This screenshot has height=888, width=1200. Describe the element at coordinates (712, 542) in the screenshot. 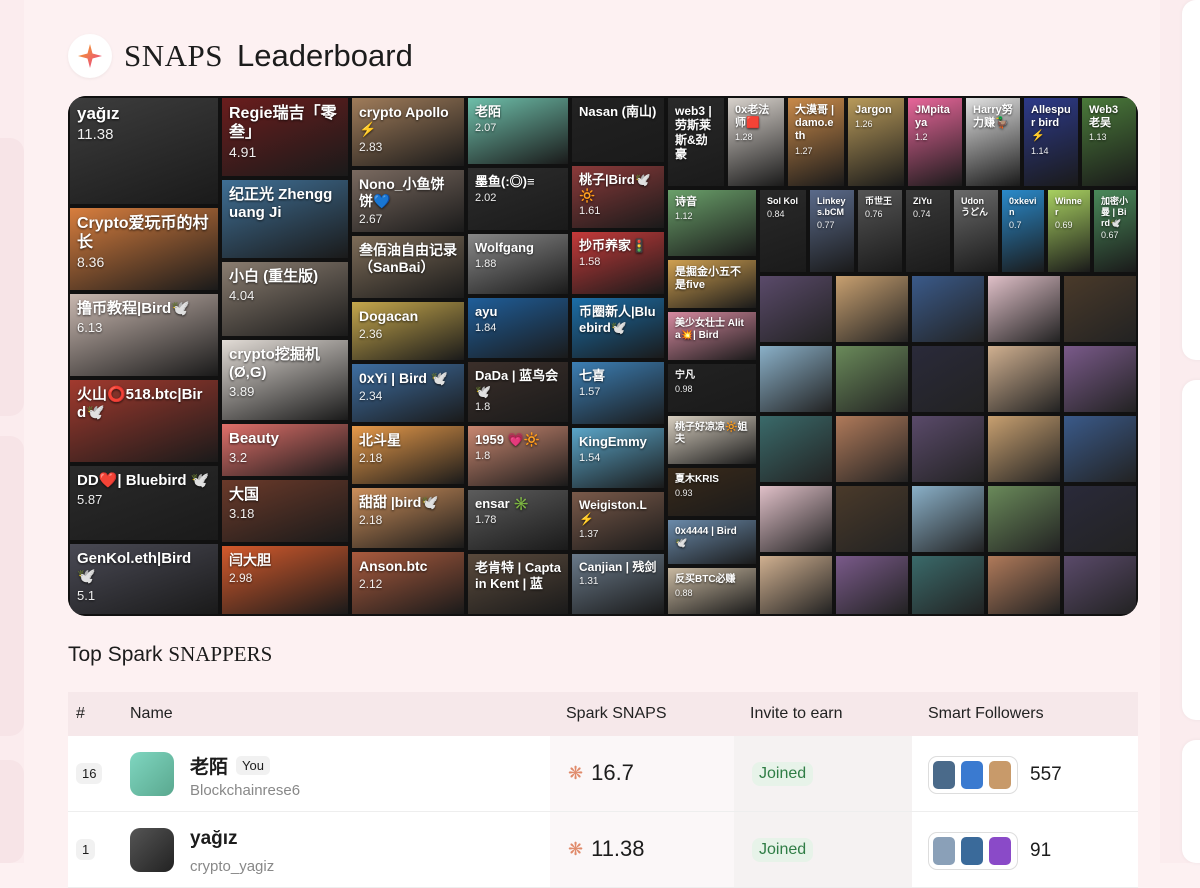

I see `treemap-tile: 0x4444 | Bird🕊️` at that location.